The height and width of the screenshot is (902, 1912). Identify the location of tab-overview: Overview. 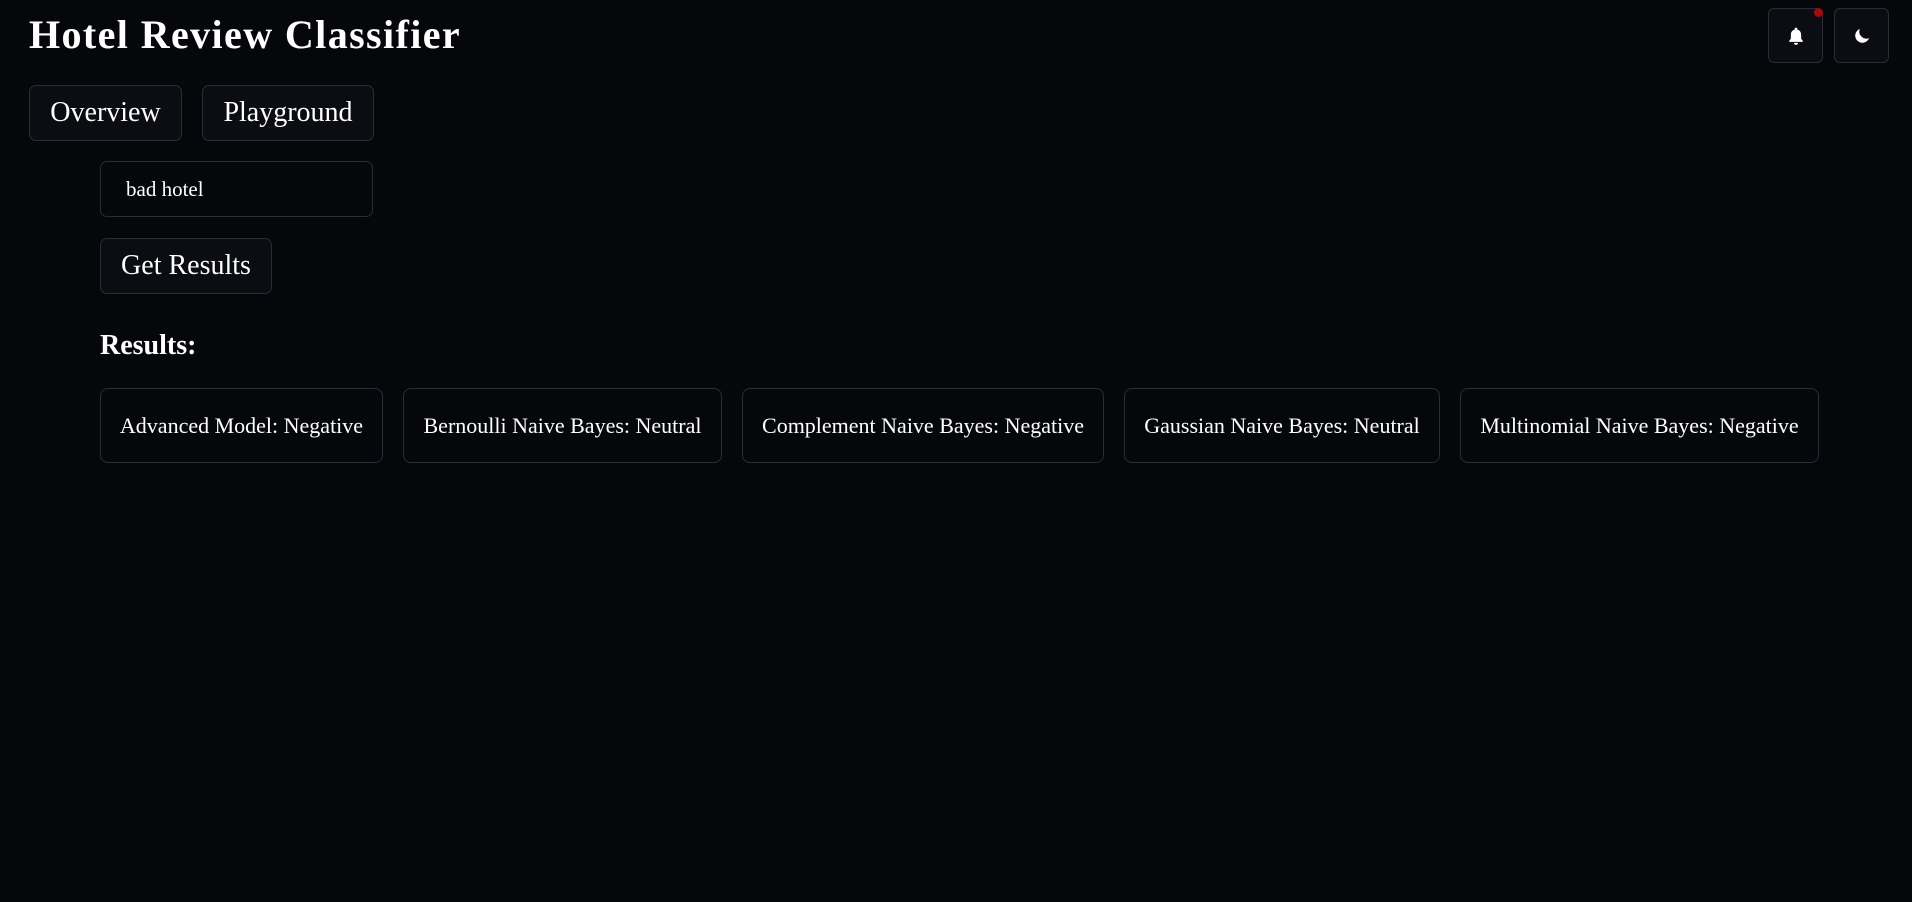
(105, 113).